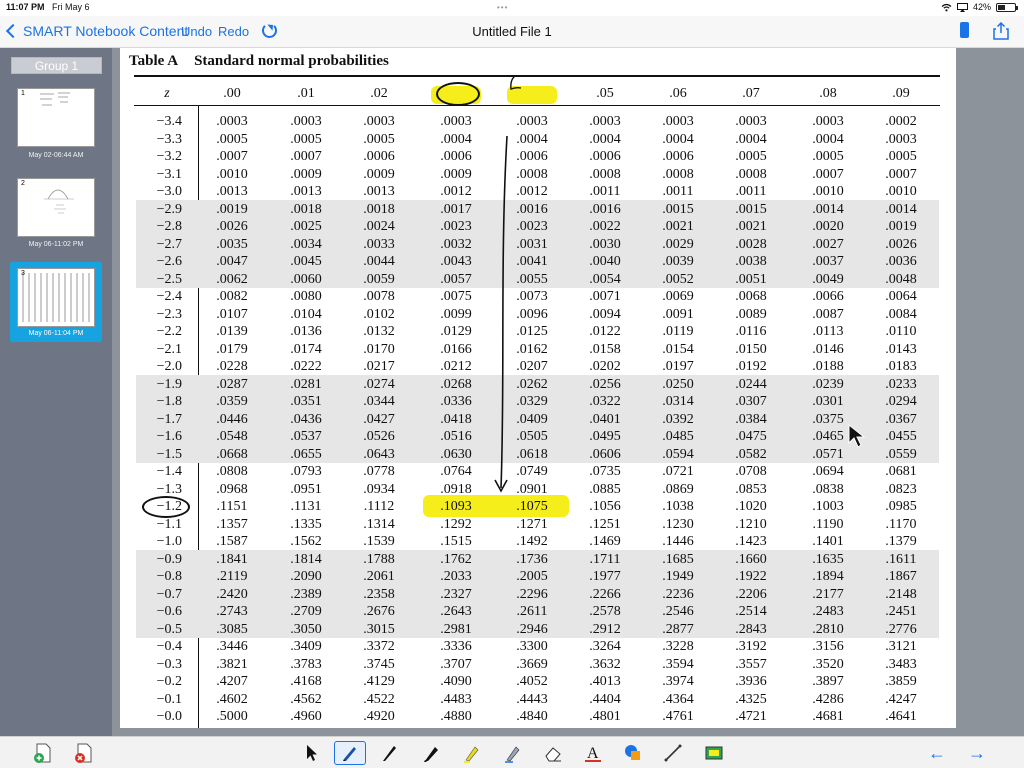  I want to click on fill-tool-icon, so click(714, 753).